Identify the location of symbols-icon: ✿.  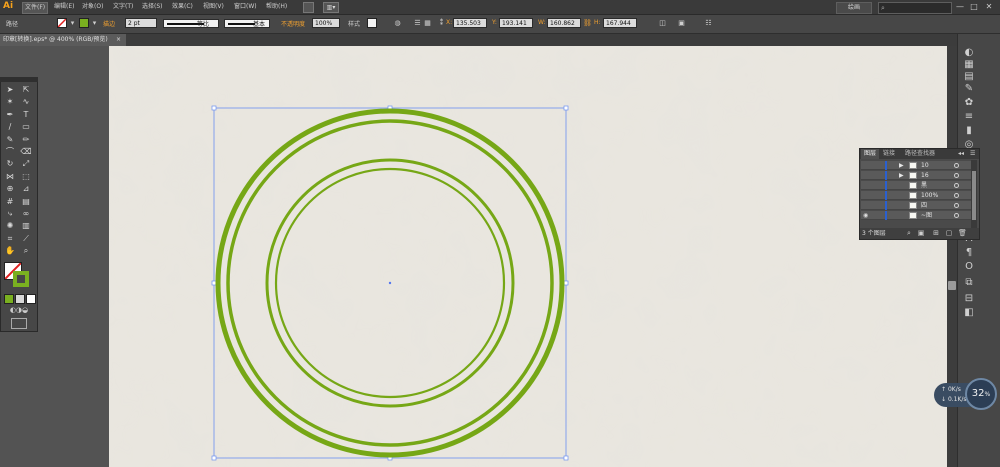
(969, 103).